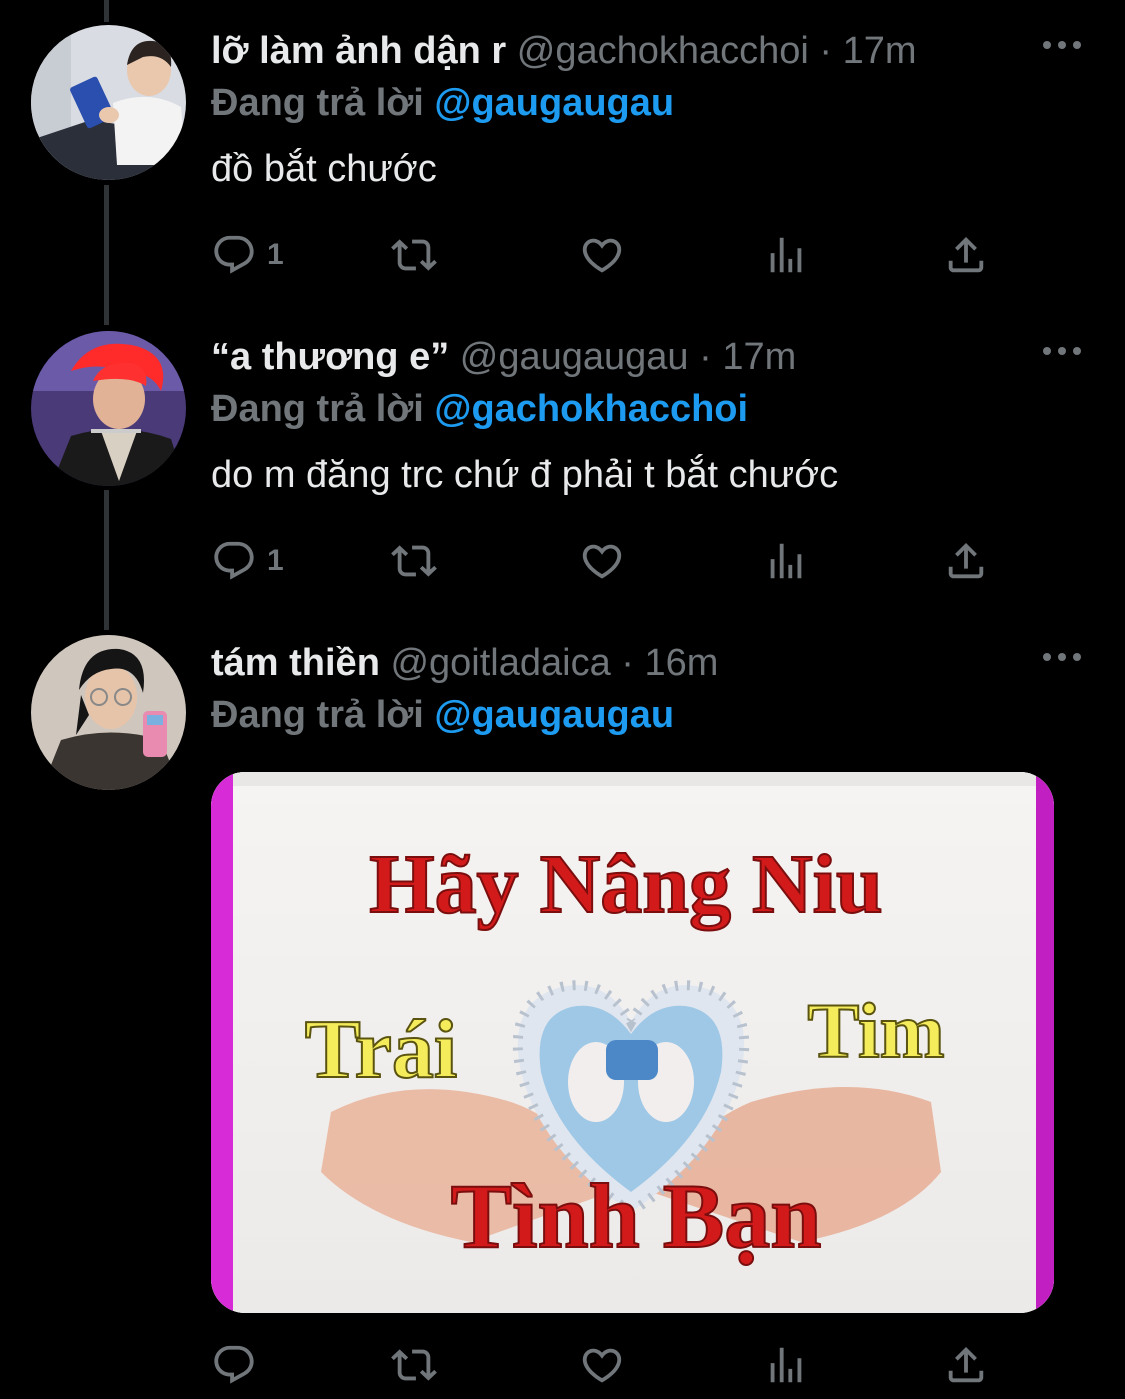 The height and width of the screenshot is (1399, 1125). Describe the element at coordinates (625, 884) in the screenshot. I see `image-text-line1: Hãy Nâng Niu` at that location.